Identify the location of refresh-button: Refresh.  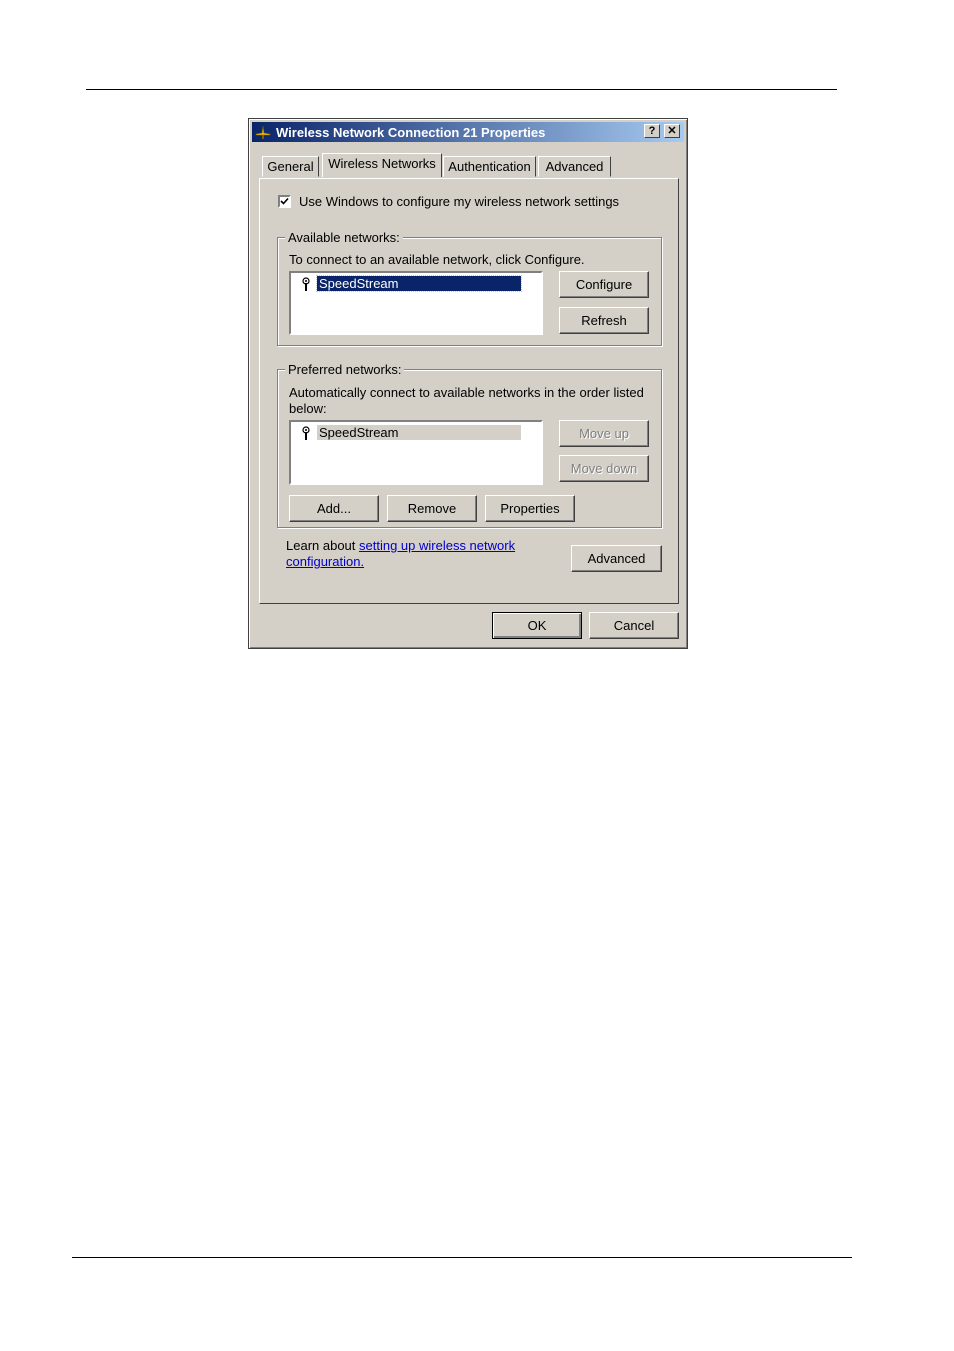
(604, 320).